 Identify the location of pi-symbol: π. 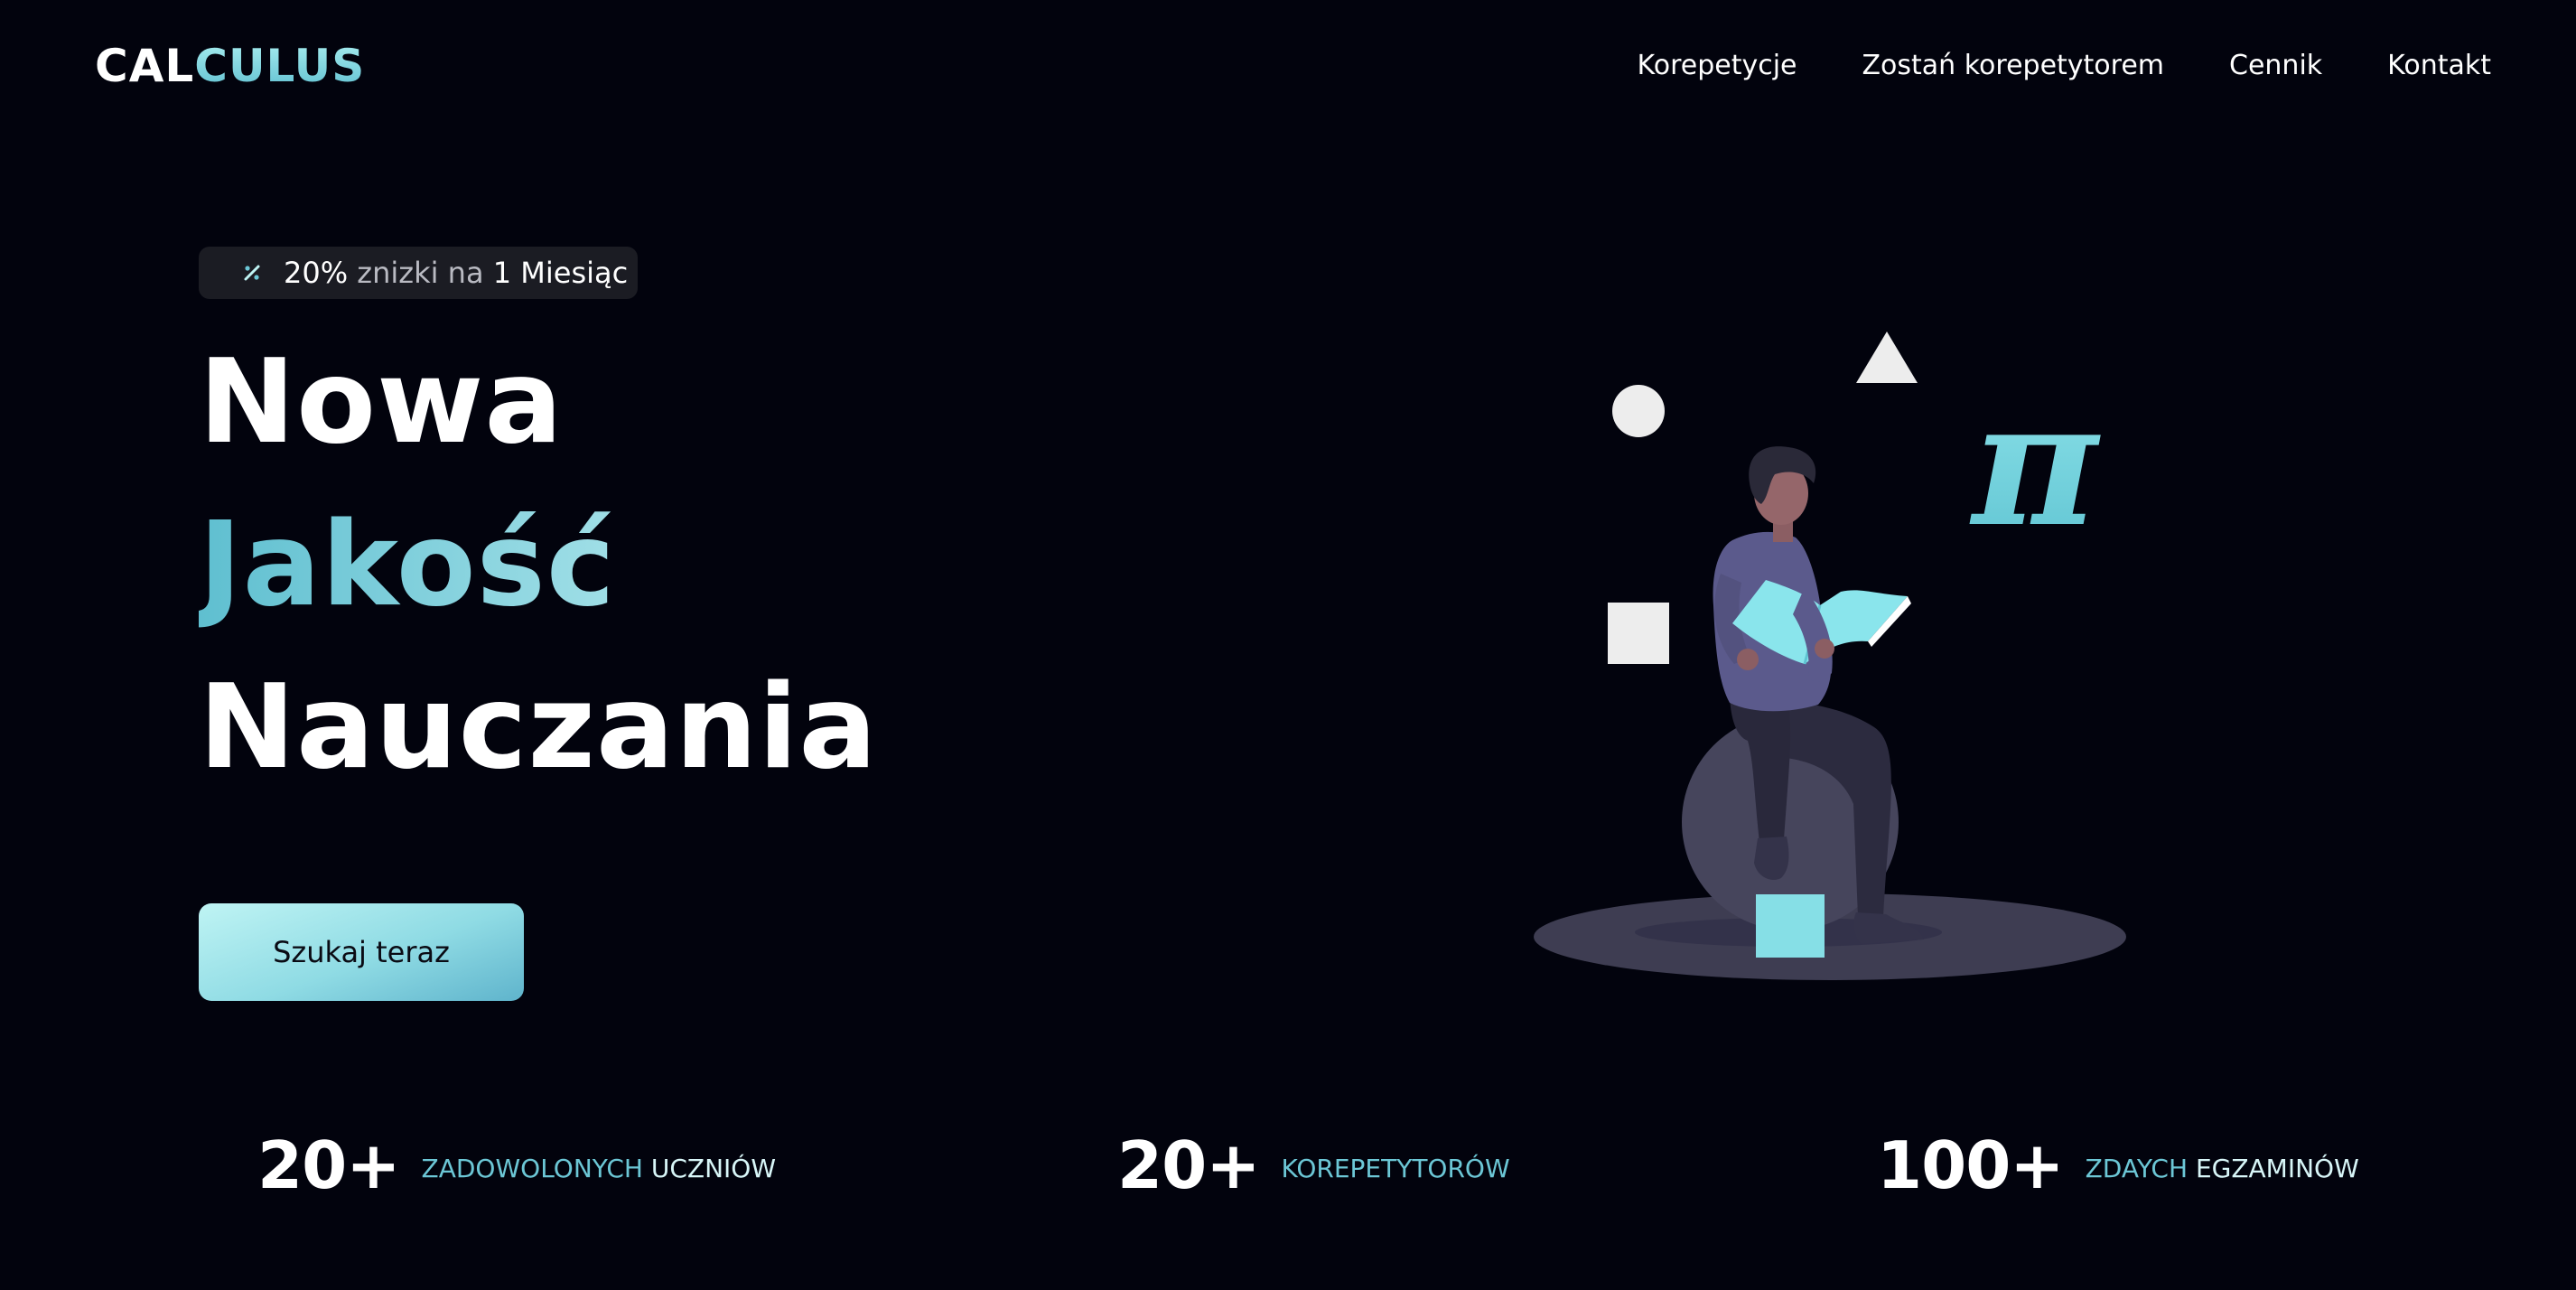
(2035, 464).